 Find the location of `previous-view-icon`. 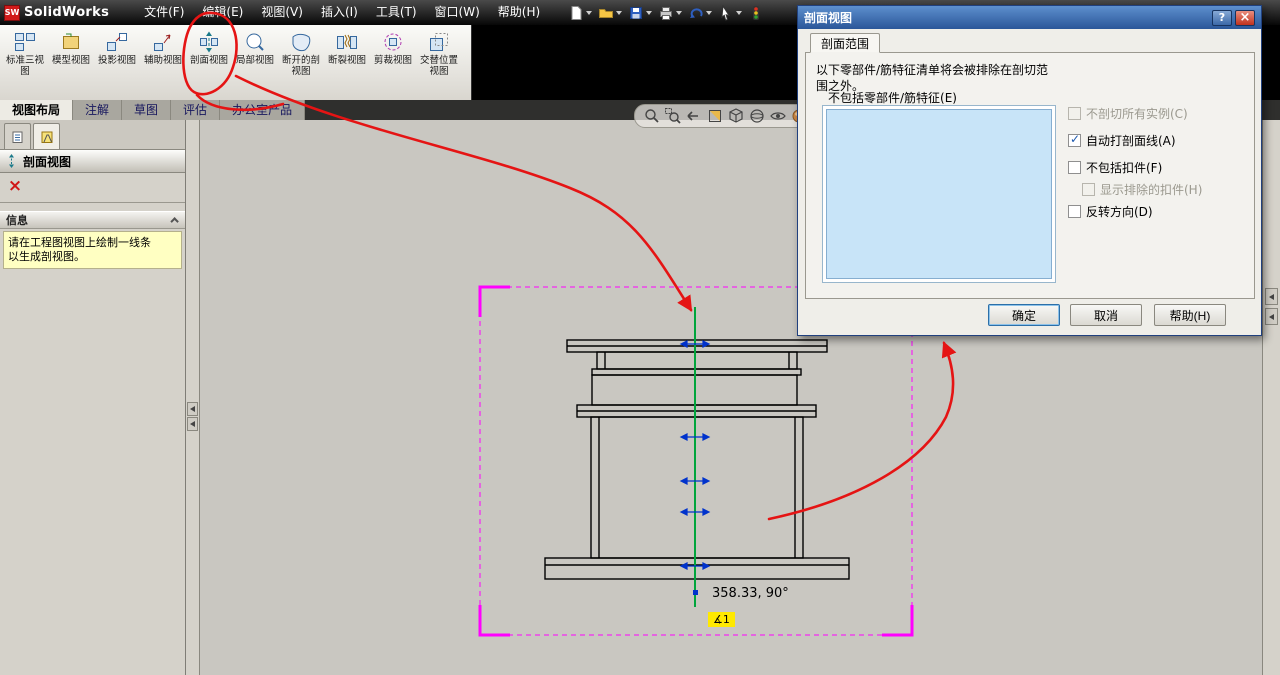

previous-view-icon is located at coordinates (692, 116).